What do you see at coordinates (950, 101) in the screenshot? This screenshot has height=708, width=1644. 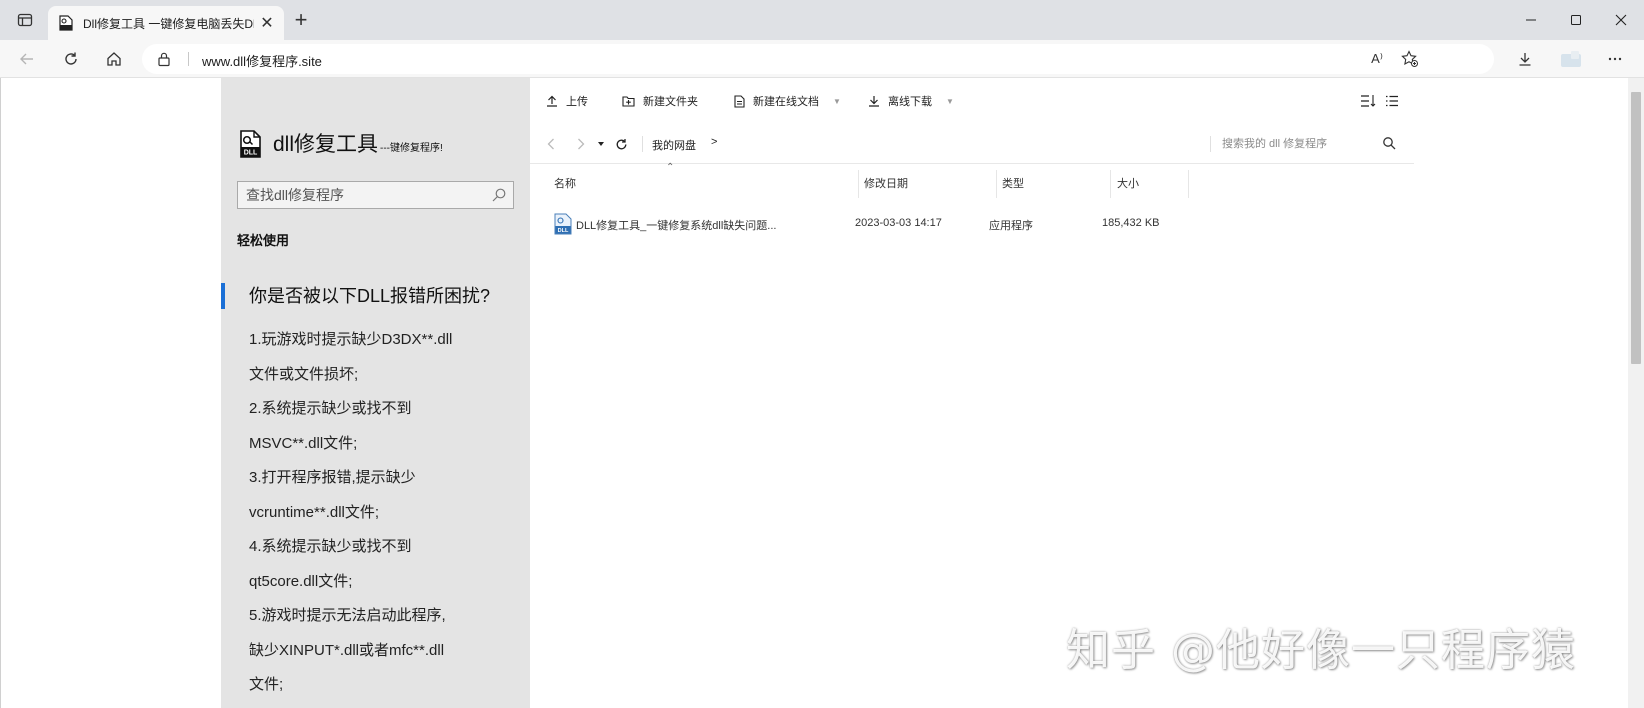 I see `offline-download-dropdown-icon: ▼` at bounding box center [950, 101].